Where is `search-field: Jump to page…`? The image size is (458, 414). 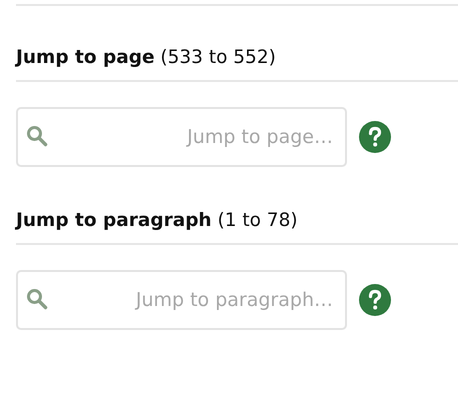 search-field: Jump to page… is located at coordinates (181, 137).